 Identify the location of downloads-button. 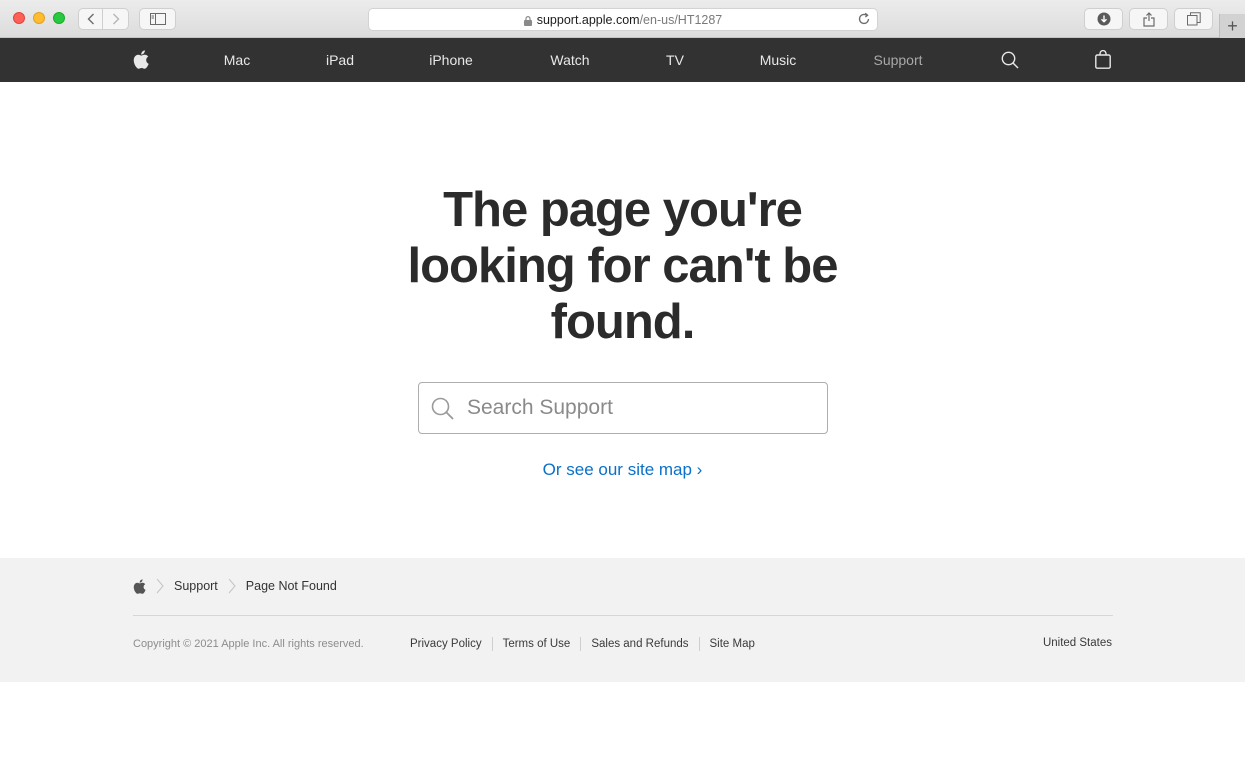
(1103, 19).